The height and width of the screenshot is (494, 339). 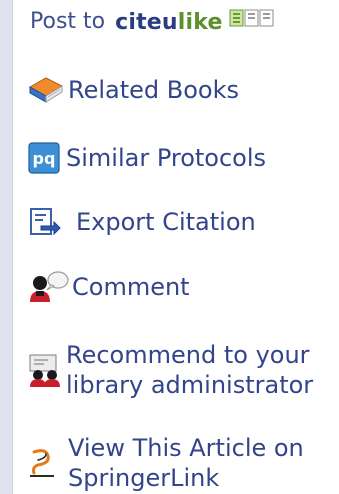 What do you see at coordinates (42, 463) in the screenshot?
I see `springerlink-icon` at bounding box center [42, 463].